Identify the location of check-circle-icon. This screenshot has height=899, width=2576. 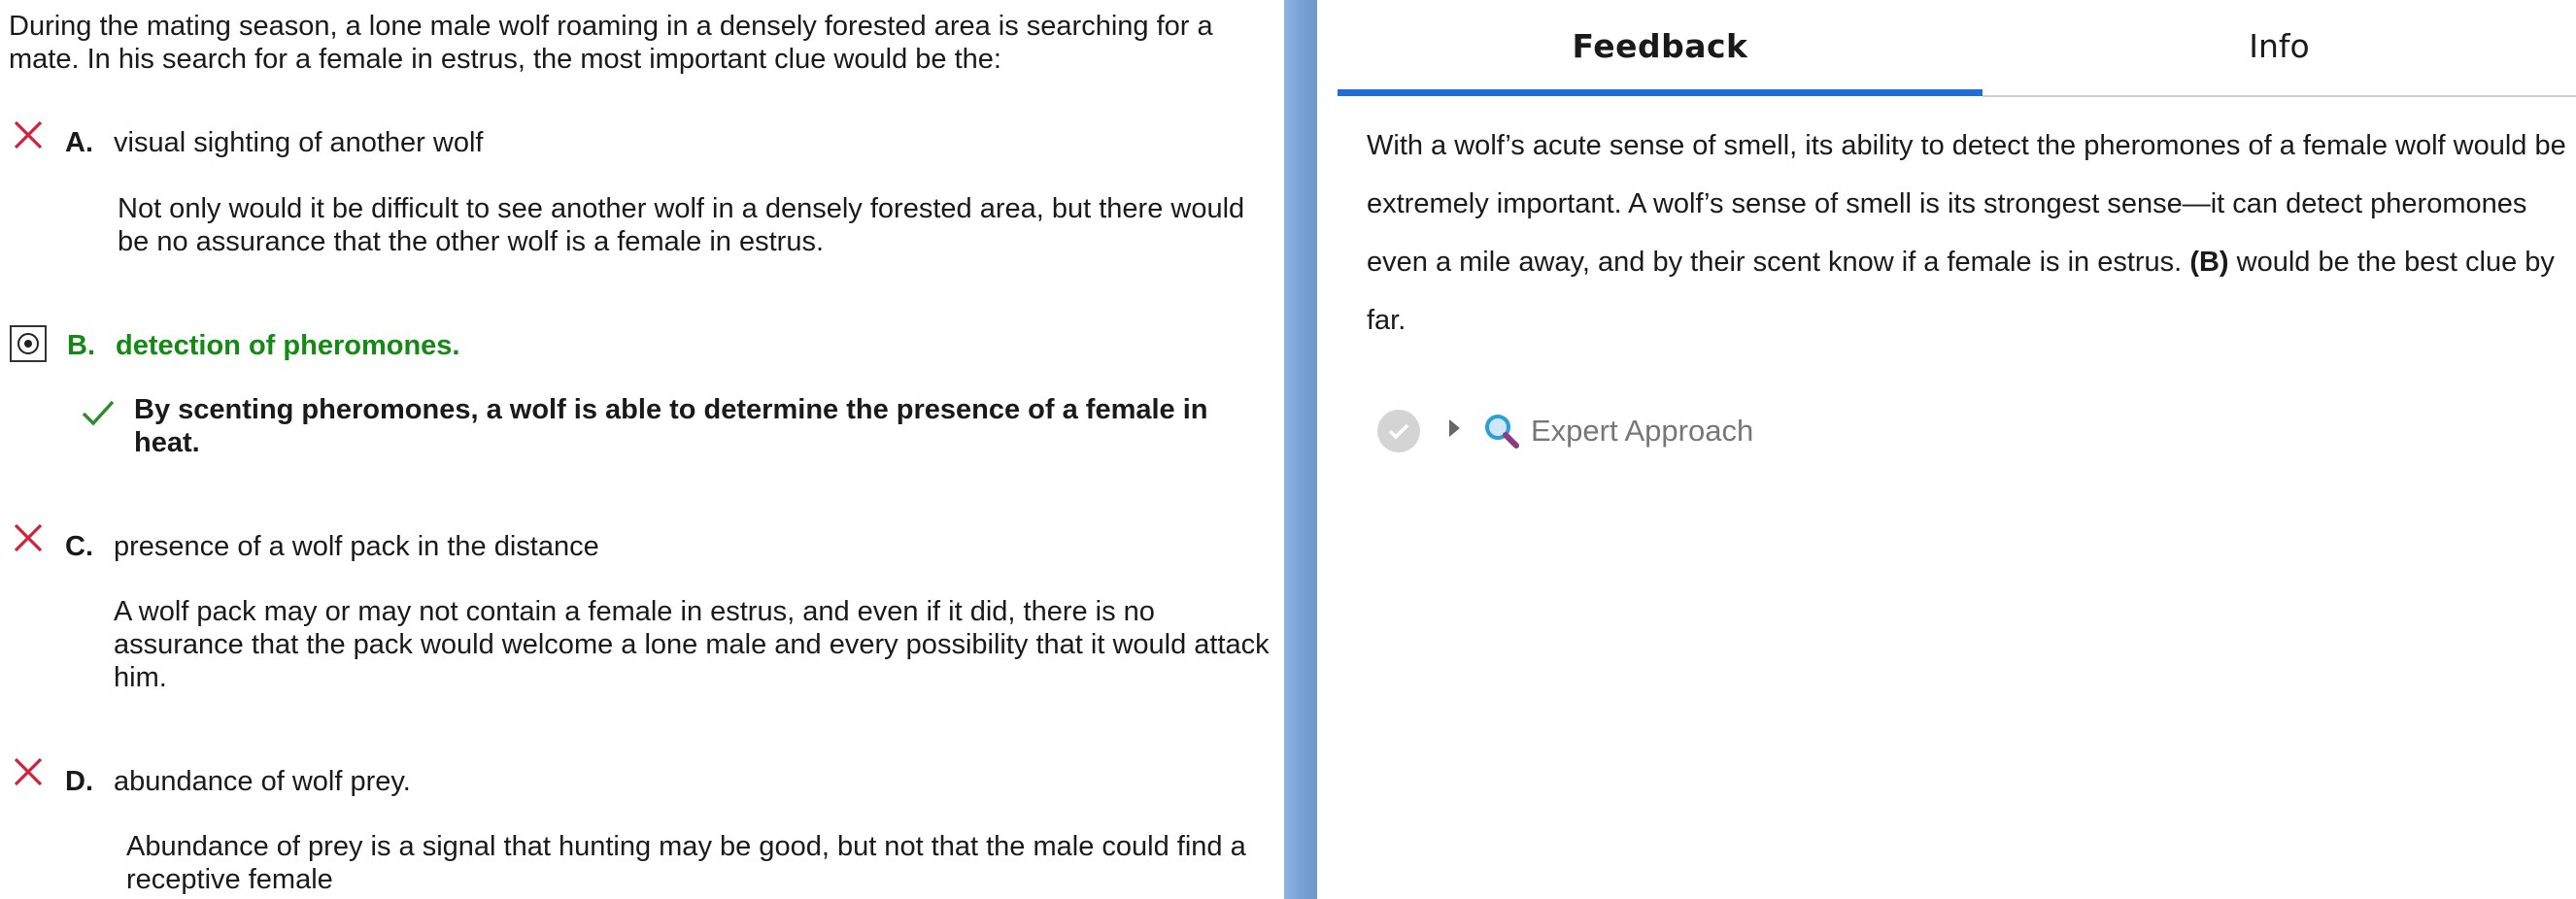
(1398, 431).